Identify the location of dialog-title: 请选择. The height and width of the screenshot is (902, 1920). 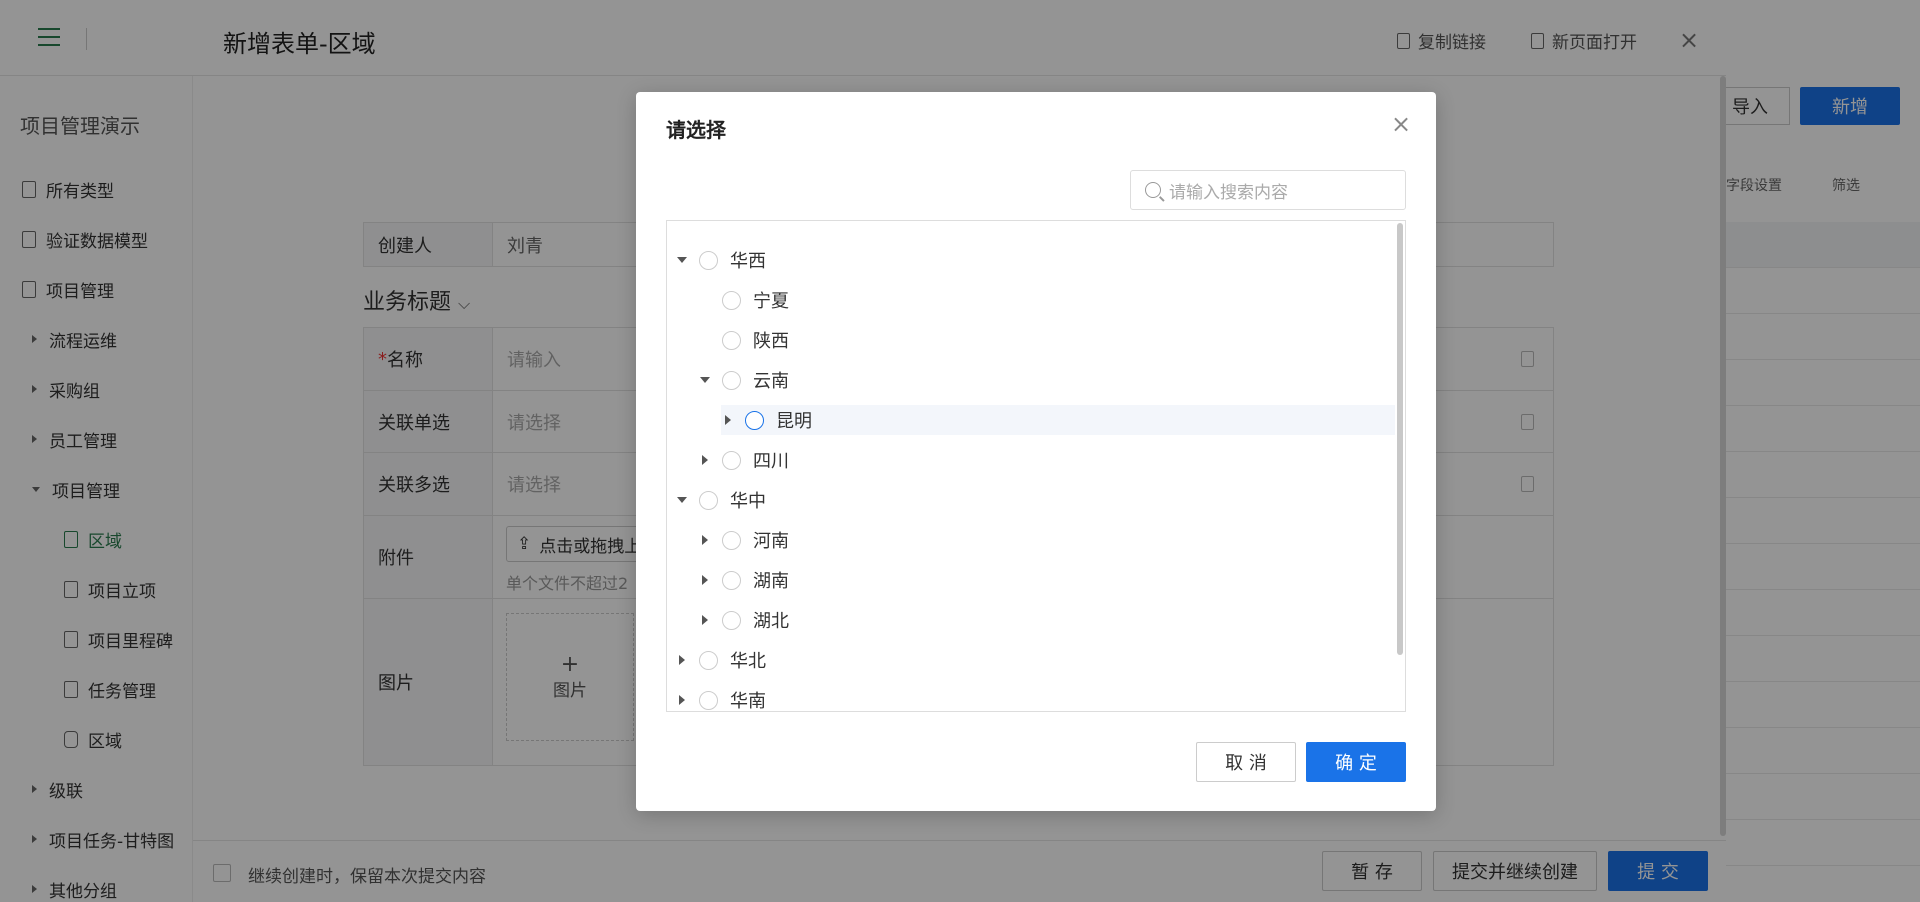
(696, 130).